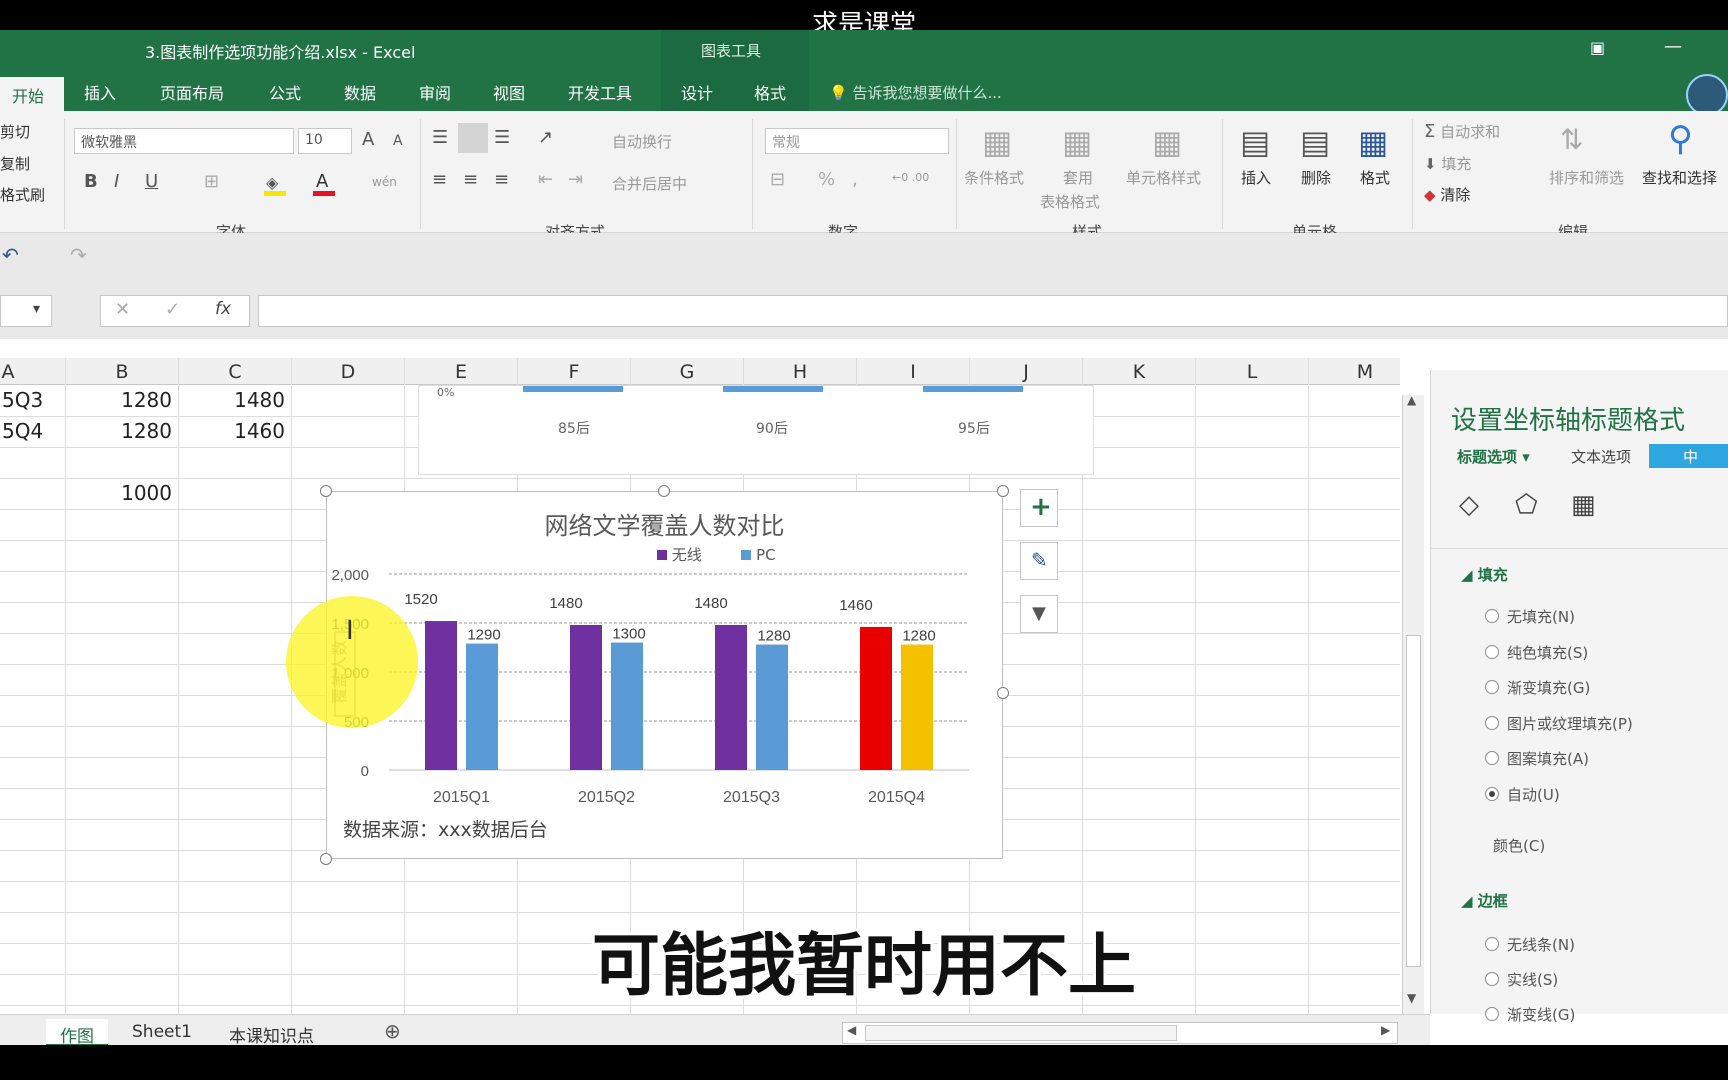  I want to click on undo-icon: ↶, so click(10, 255).